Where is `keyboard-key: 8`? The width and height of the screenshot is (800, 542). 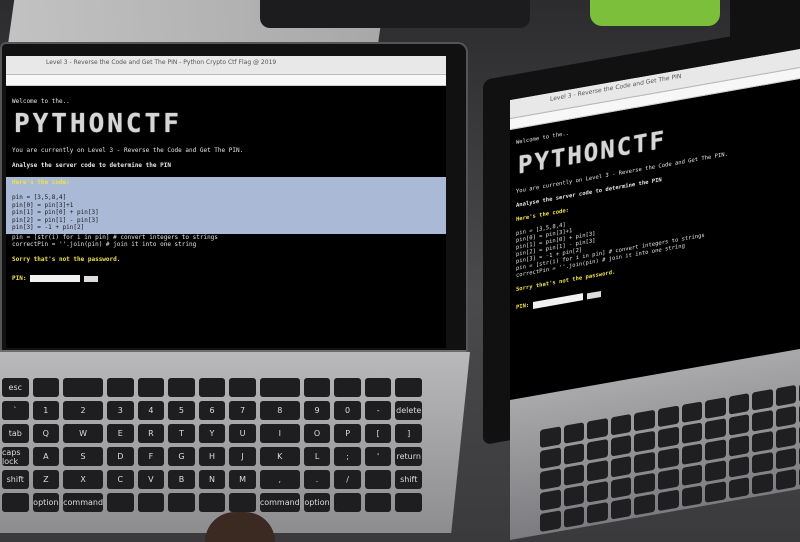 keyboard-key: 8 is located at coordinates (279, 410).